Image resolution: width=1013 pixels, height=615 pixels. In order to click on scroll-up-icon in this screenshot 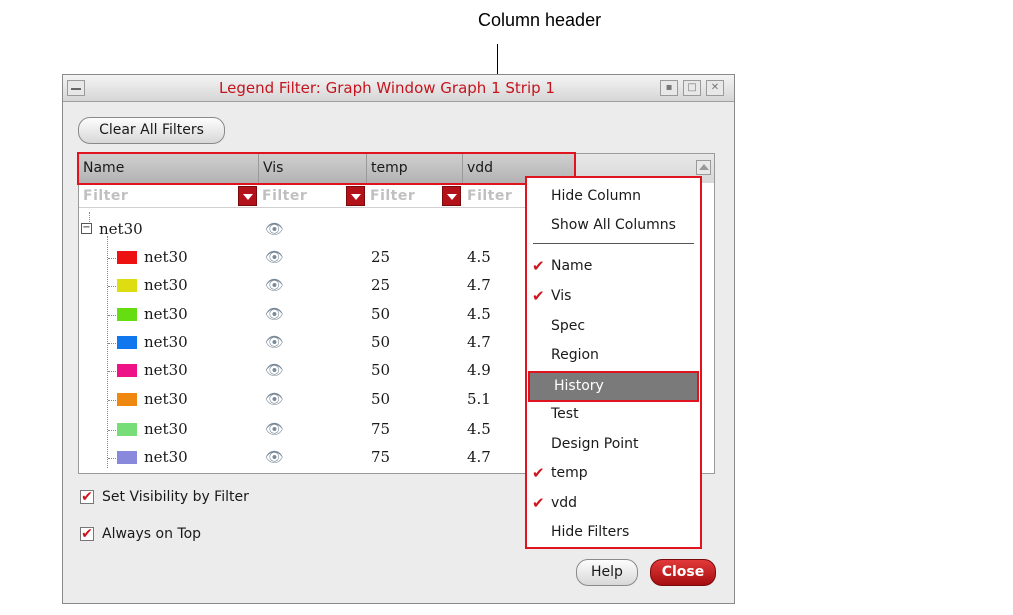, I will do `click(703, 167)`.